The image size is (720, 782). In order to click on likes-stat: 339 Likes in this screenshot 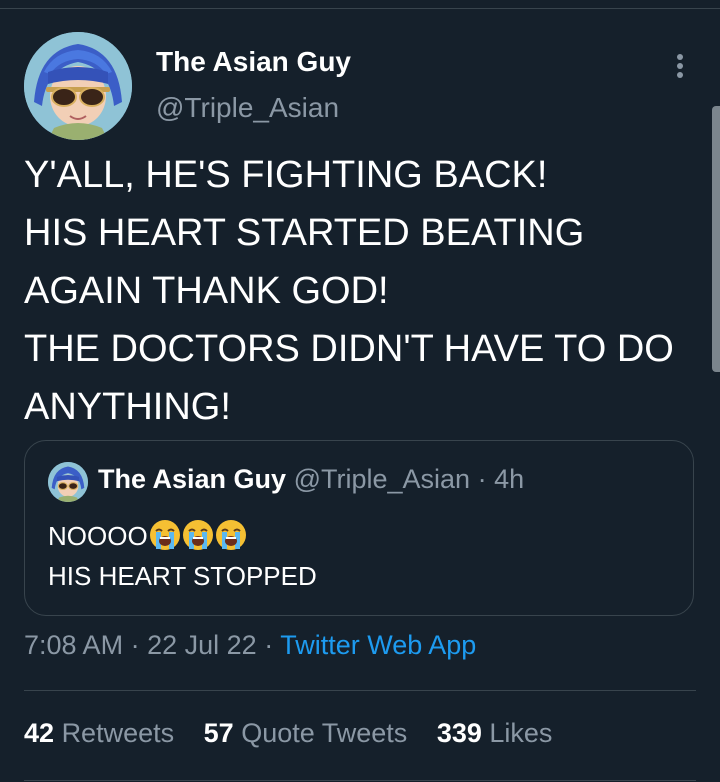, I will do `click(495, 733)`.